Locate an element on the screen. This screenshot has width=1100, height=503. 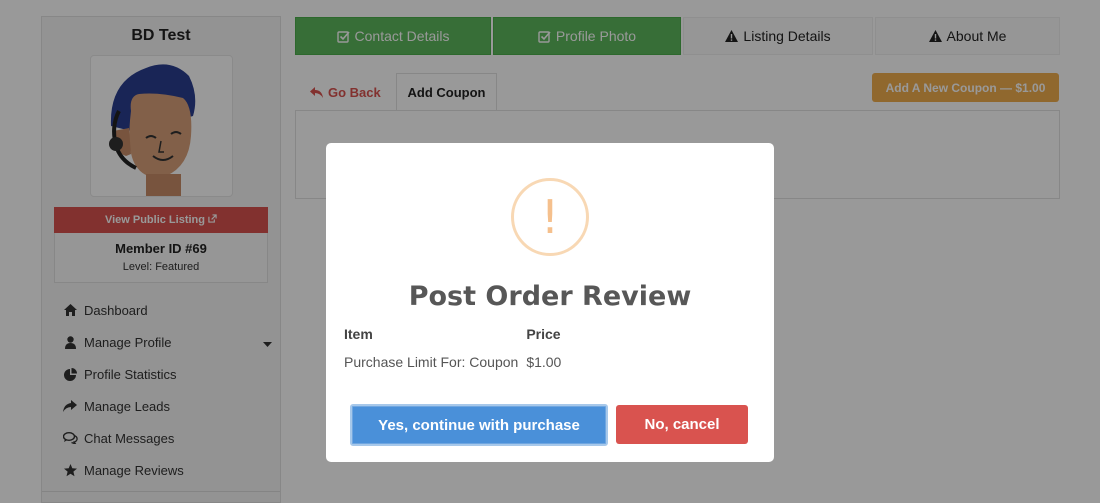
table-row: Purchase Limit For: Coupon $1.00 is located at coordinates (456, 358).